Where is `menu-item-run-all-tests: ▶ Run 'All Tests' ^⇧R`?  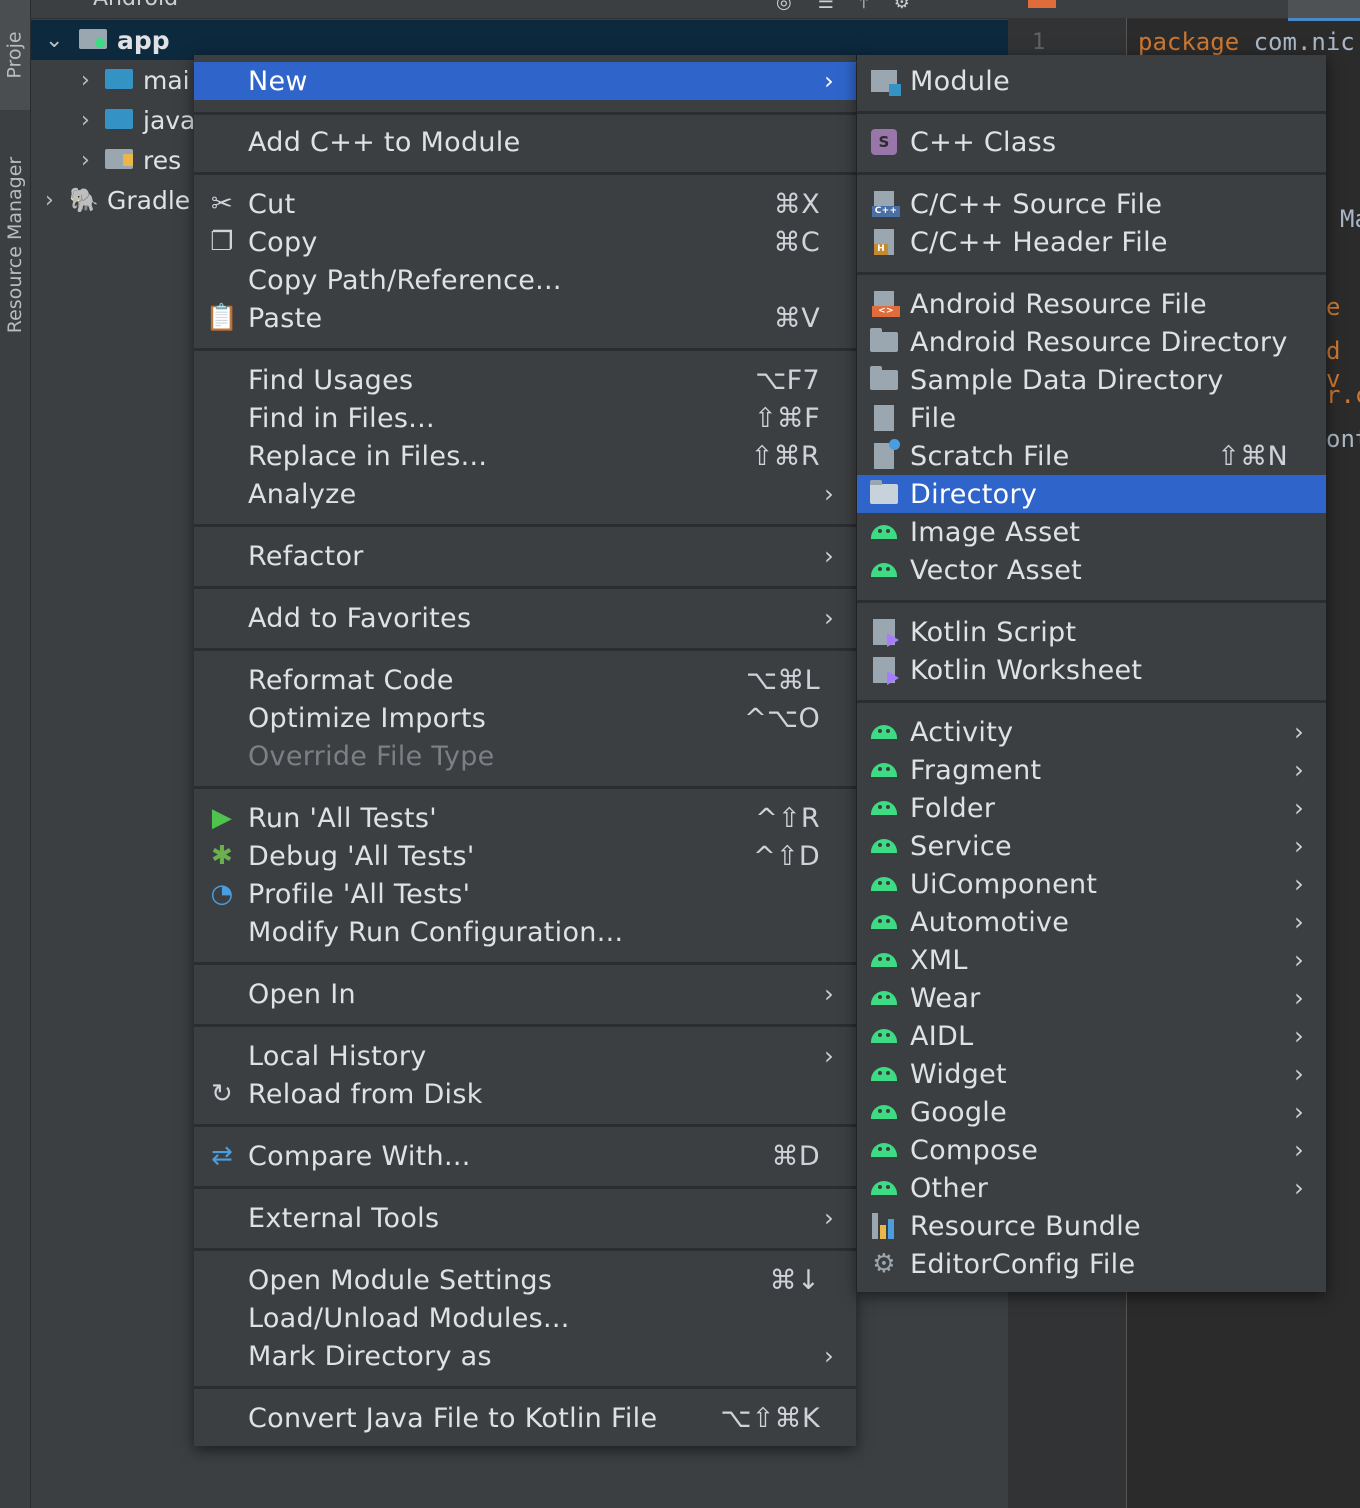 menu-item-run-all-tests: ▶ Run 'All Tests' ^⇧R is located at coordinates (525, 818).